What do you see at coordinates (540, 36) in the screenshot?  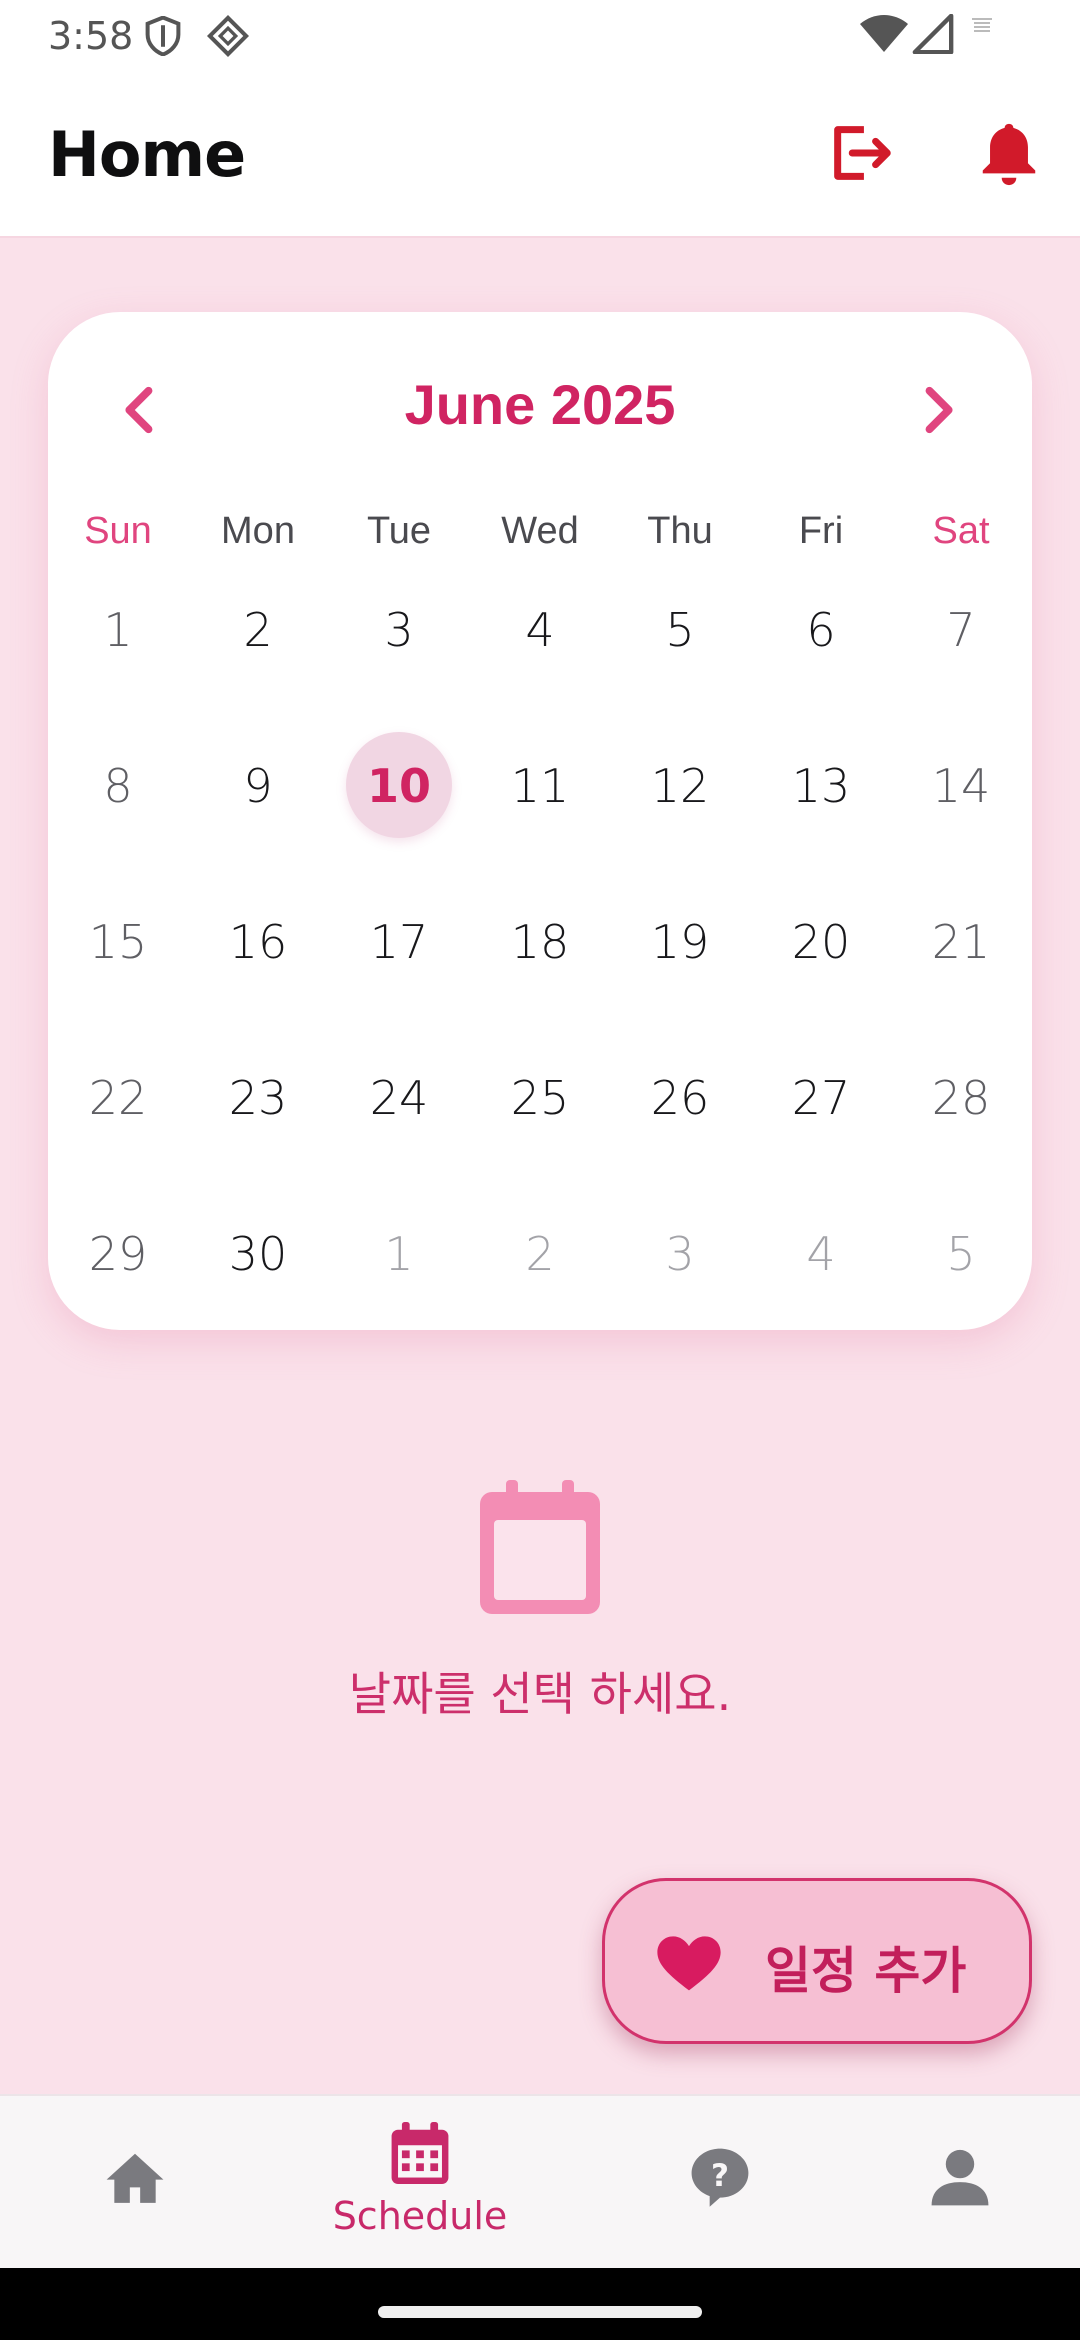 I see `status-bar: 3:58` at bounding box center [540, 36].